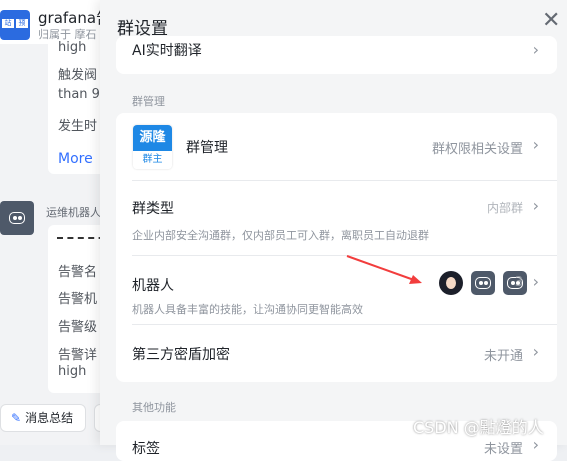  What do you see at coordinates (478, 427) in the screenshot?
I see `watermark: CSDN @點燈的人` at bounding box center [478, 427].